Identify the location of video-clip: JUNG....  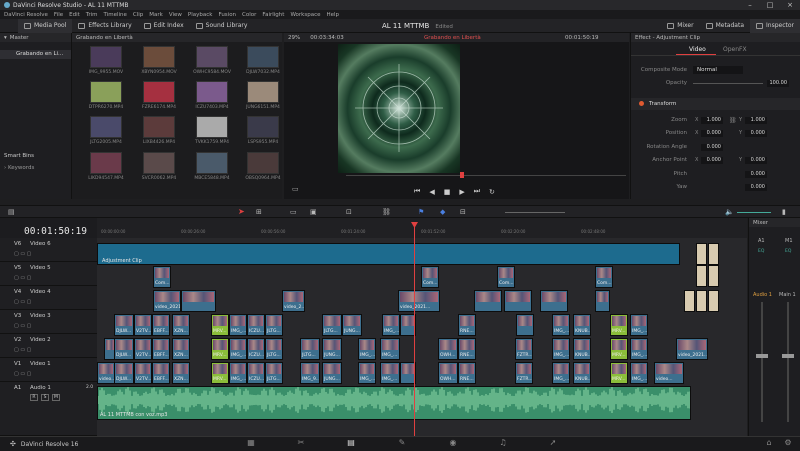
(352, 325).